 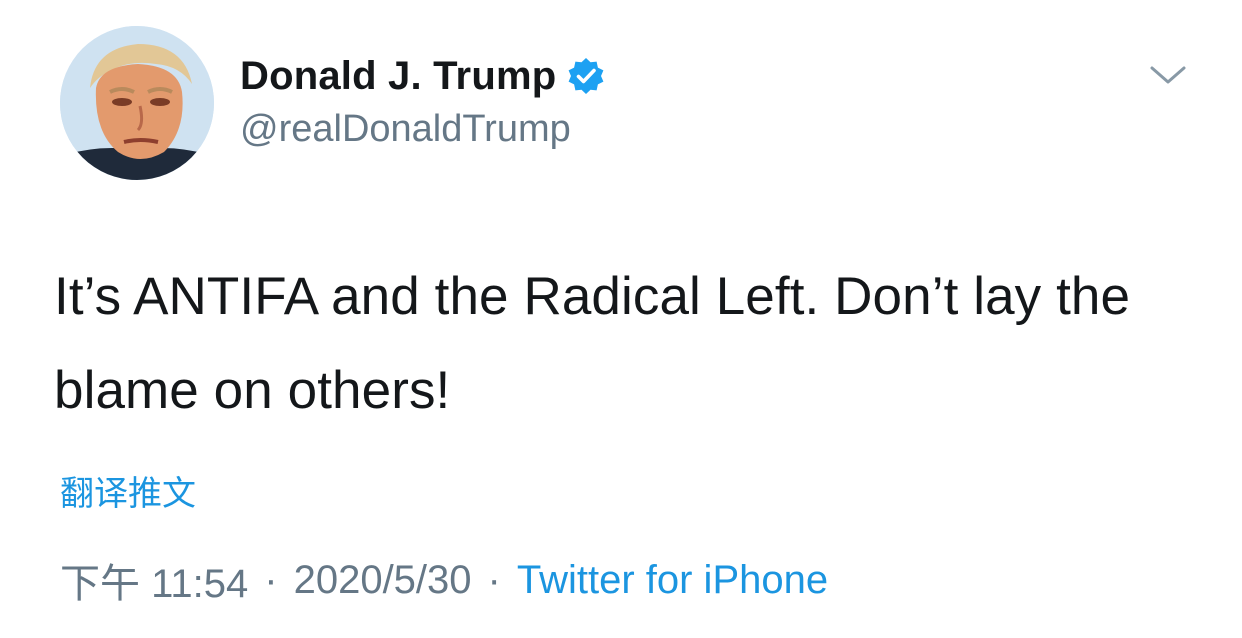 What do you see at coordinates (128, 490) in the screenshot?
I see `translate-tweet-link: 翻译推文` at bounding box center [128, 490].